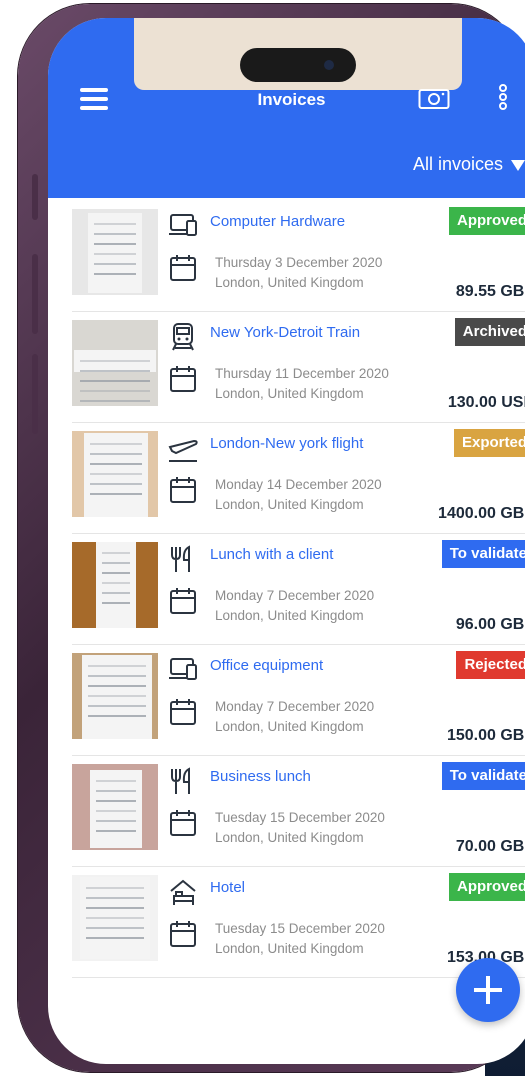  Describe the element at coordinates (490, 624) in the screenshot. I see `invoice-amount: 96.00 GBP` at that location.